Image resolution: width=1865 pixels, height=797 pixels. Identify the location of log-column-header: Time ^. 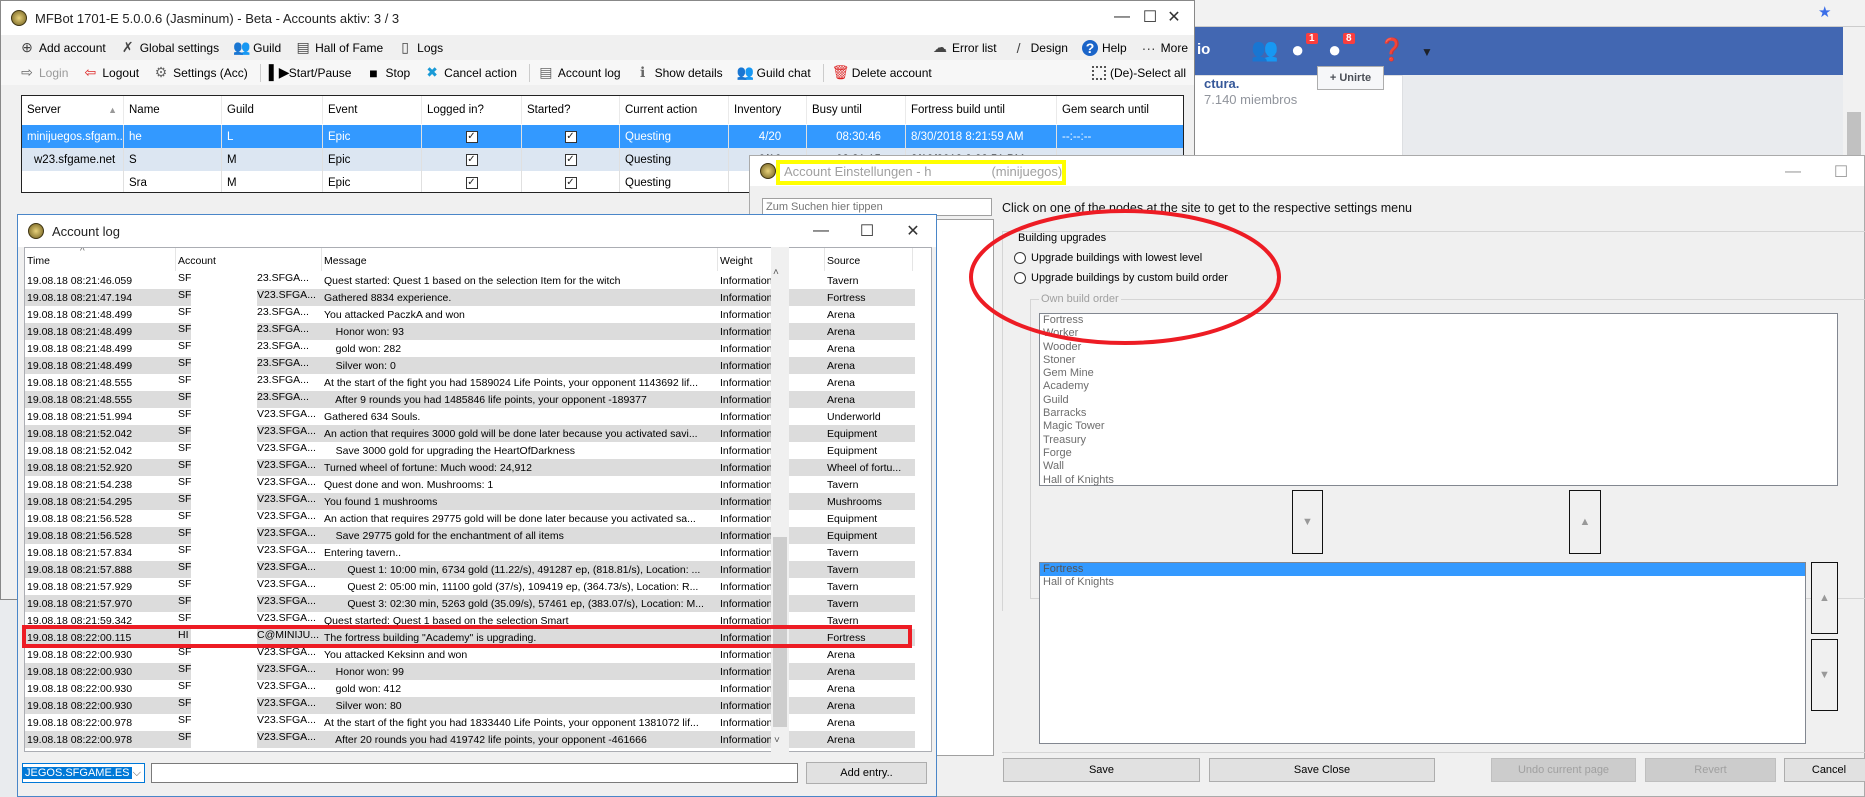
(100, 259).